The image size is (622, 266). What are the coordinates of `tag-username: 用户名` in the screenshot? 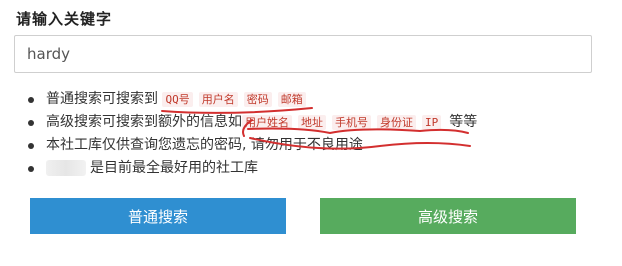 It's located at (218, 99).